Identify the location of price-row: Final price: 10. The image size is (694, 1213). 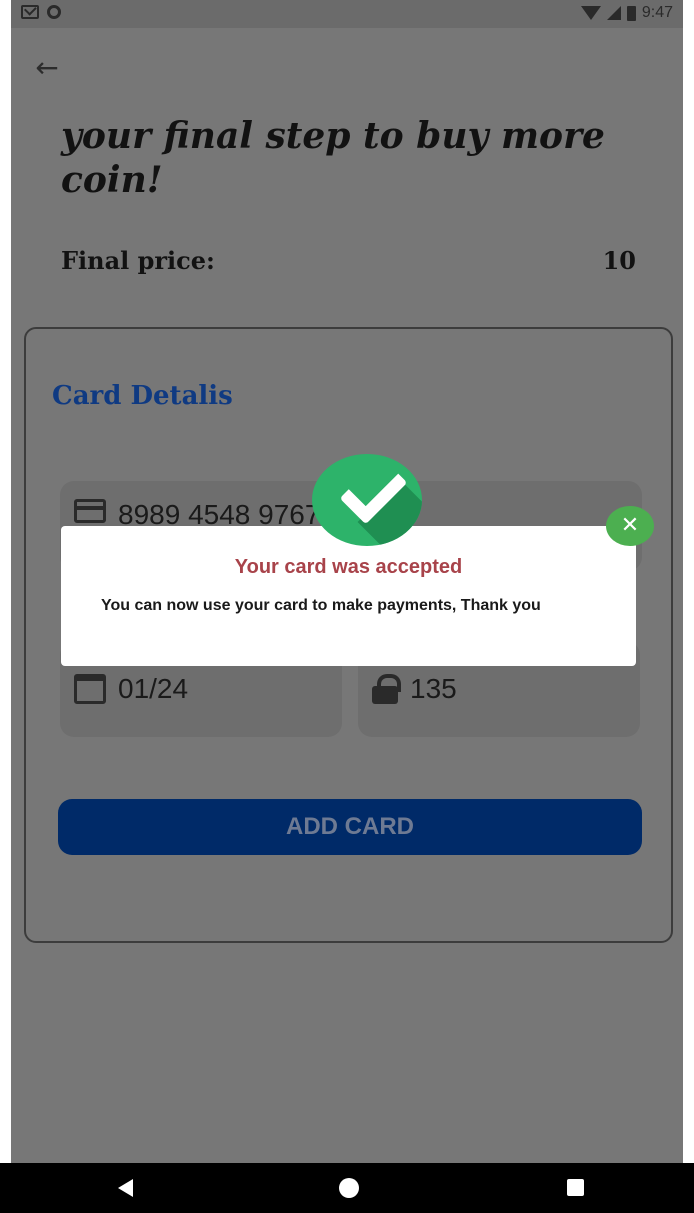
(348, 260).